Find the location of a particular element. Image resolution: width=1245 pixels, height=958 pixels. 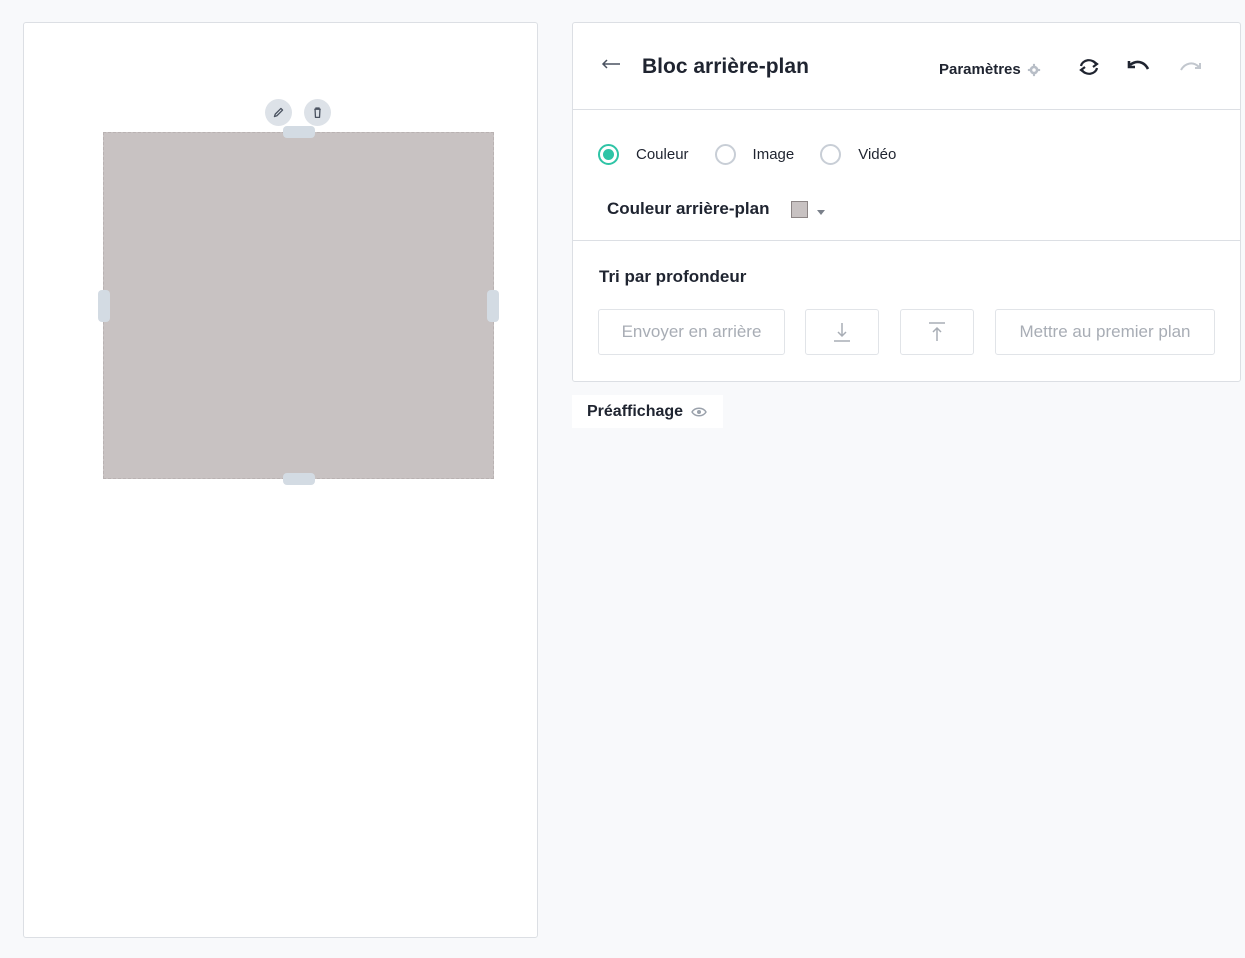

eye-icon is located at coordinates (699, 411).